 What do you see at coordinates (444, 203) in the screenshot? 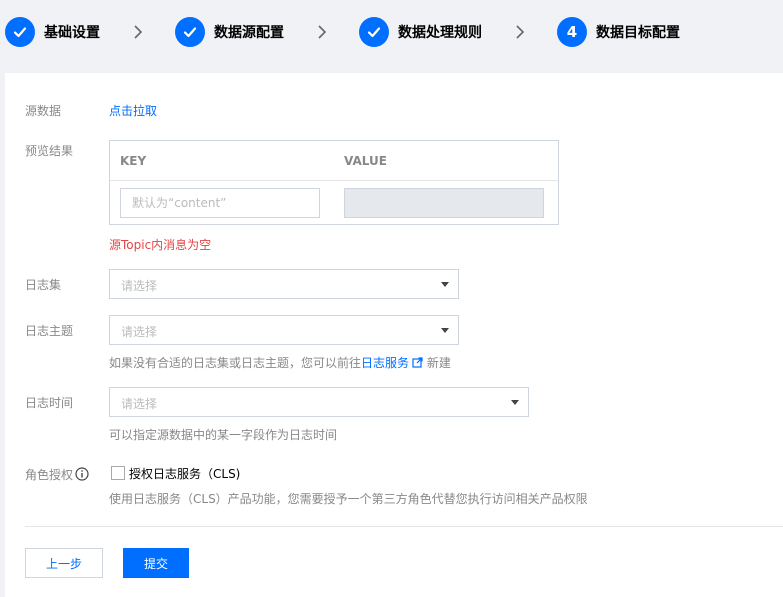
I see `value-field` at bounding box center [444, 203].